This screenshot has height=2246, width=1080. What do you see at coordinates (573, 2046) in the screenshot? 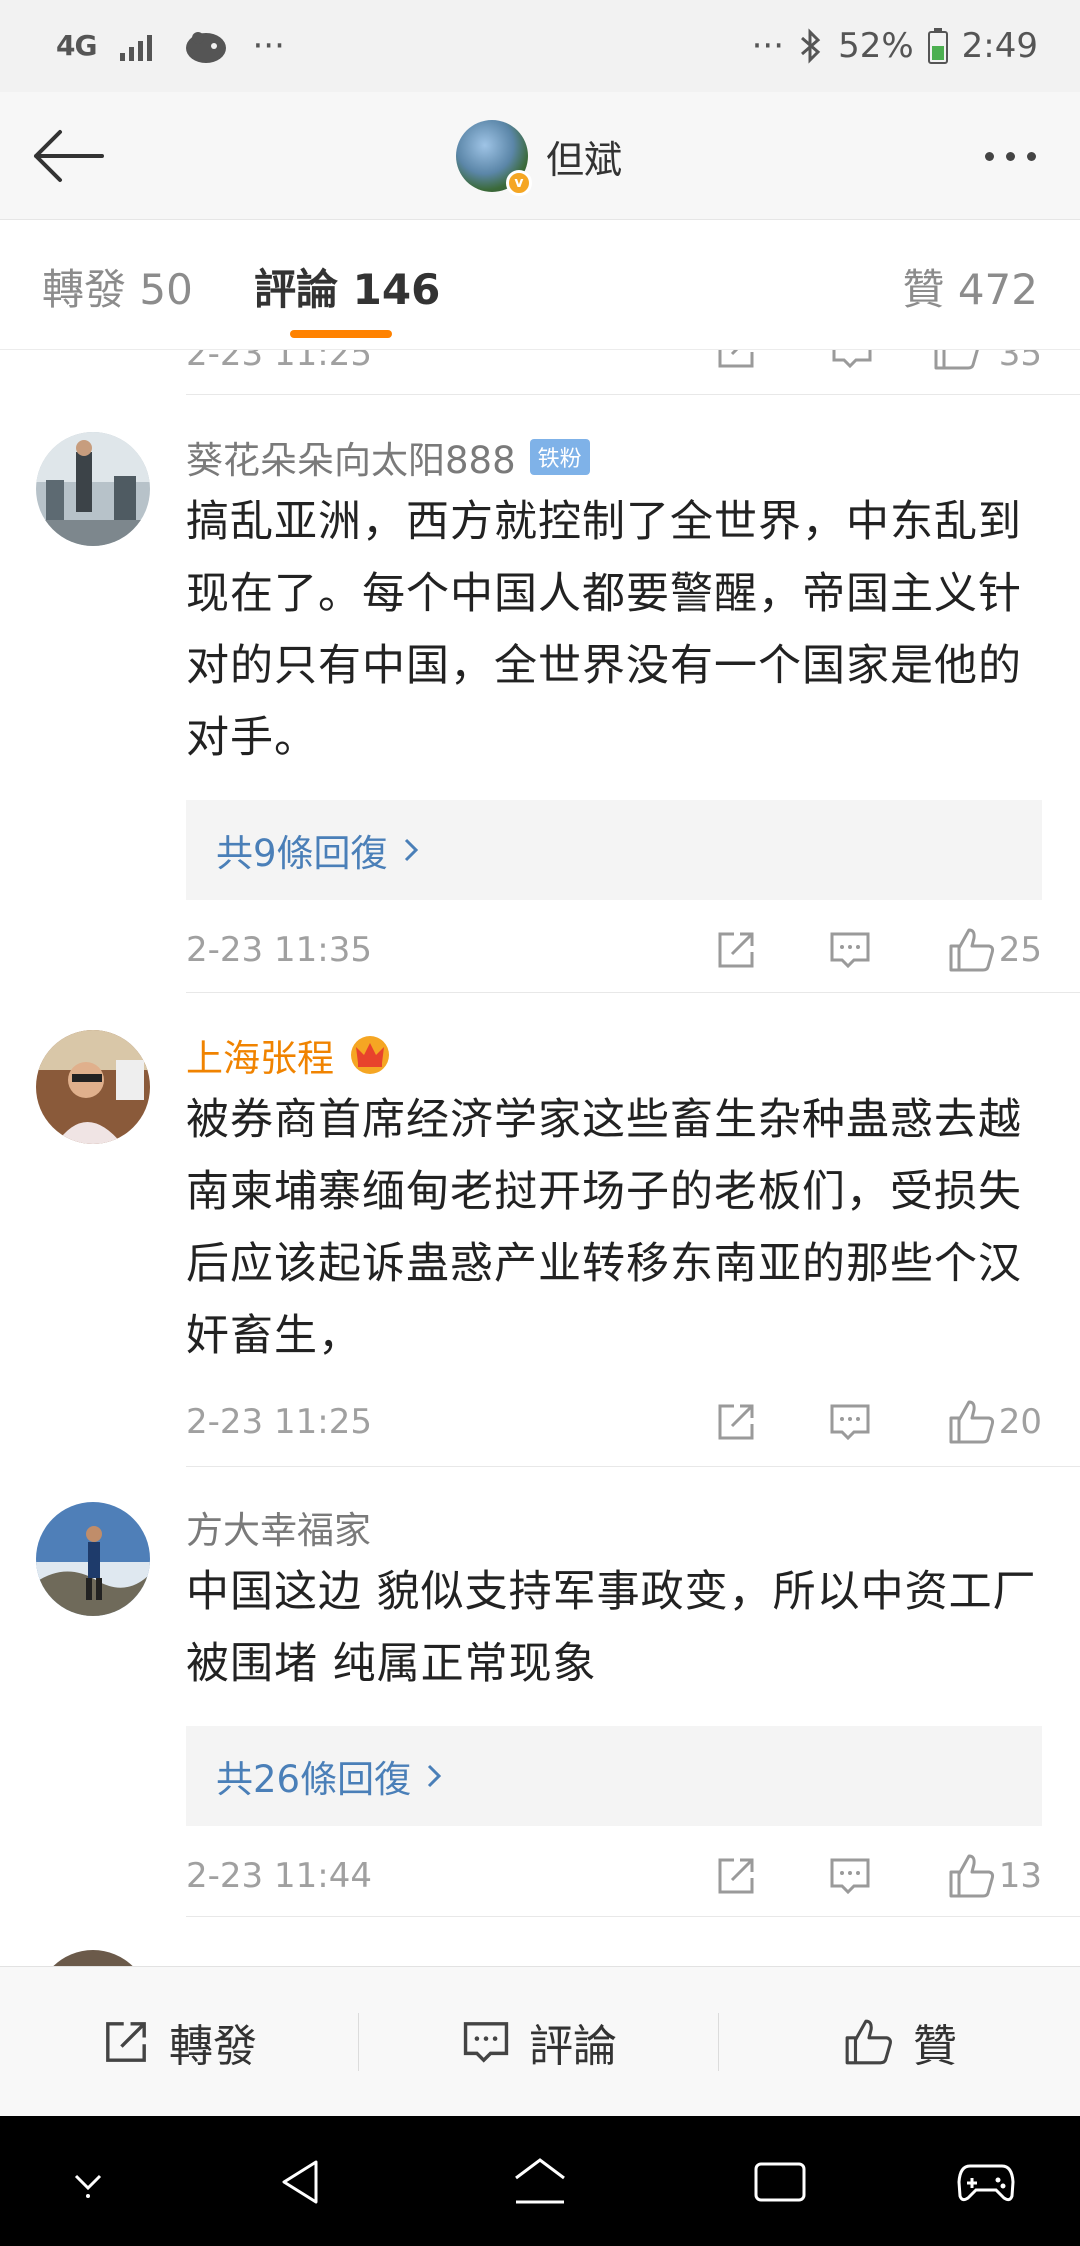
I see `comment-label: 評論` at bounding box center [573, 2046].